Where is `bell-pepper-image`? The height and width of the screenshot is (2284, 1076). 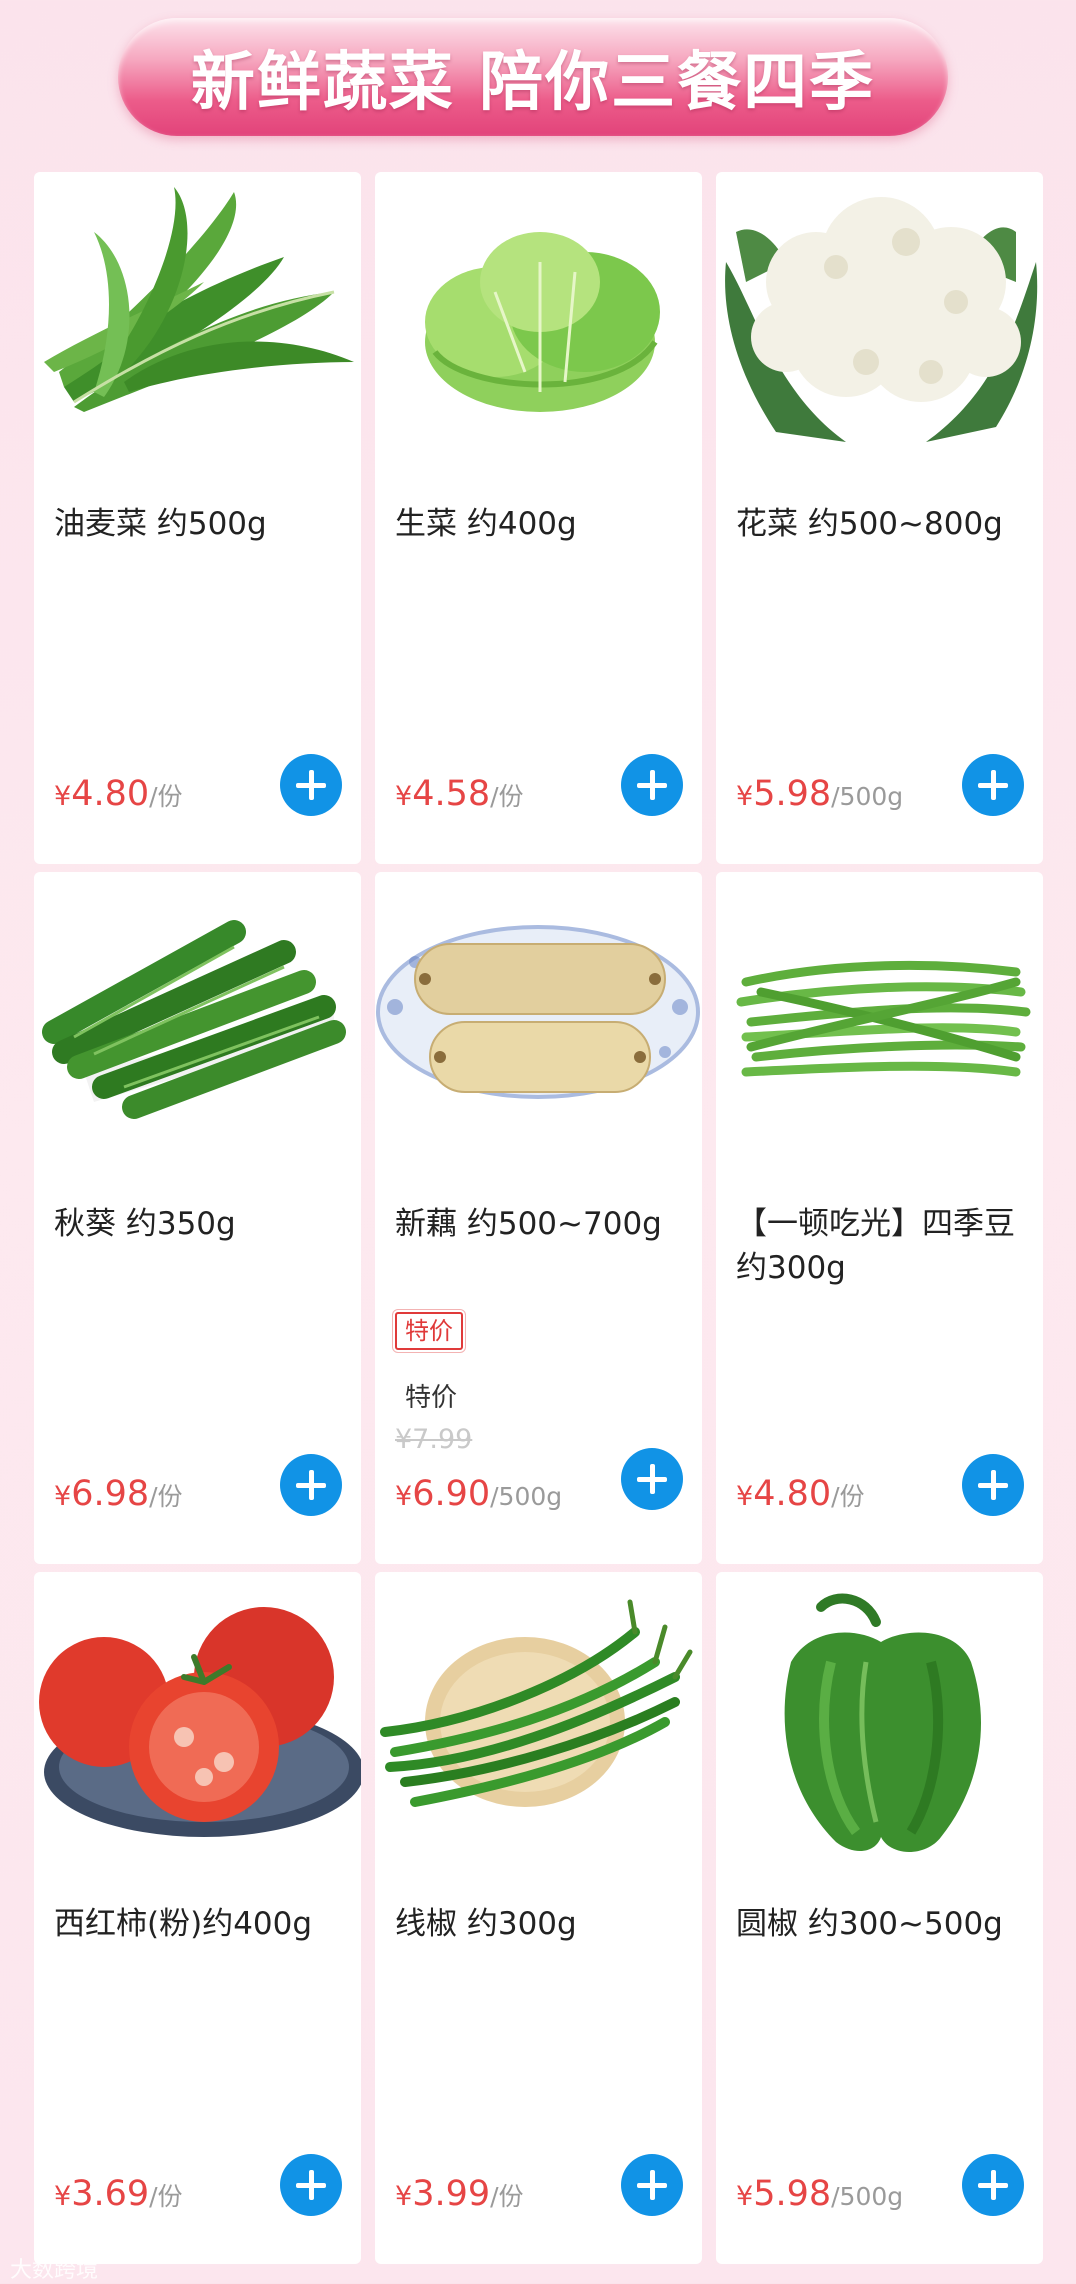 bell-pepper-image is located at coordinates (882, 1722).